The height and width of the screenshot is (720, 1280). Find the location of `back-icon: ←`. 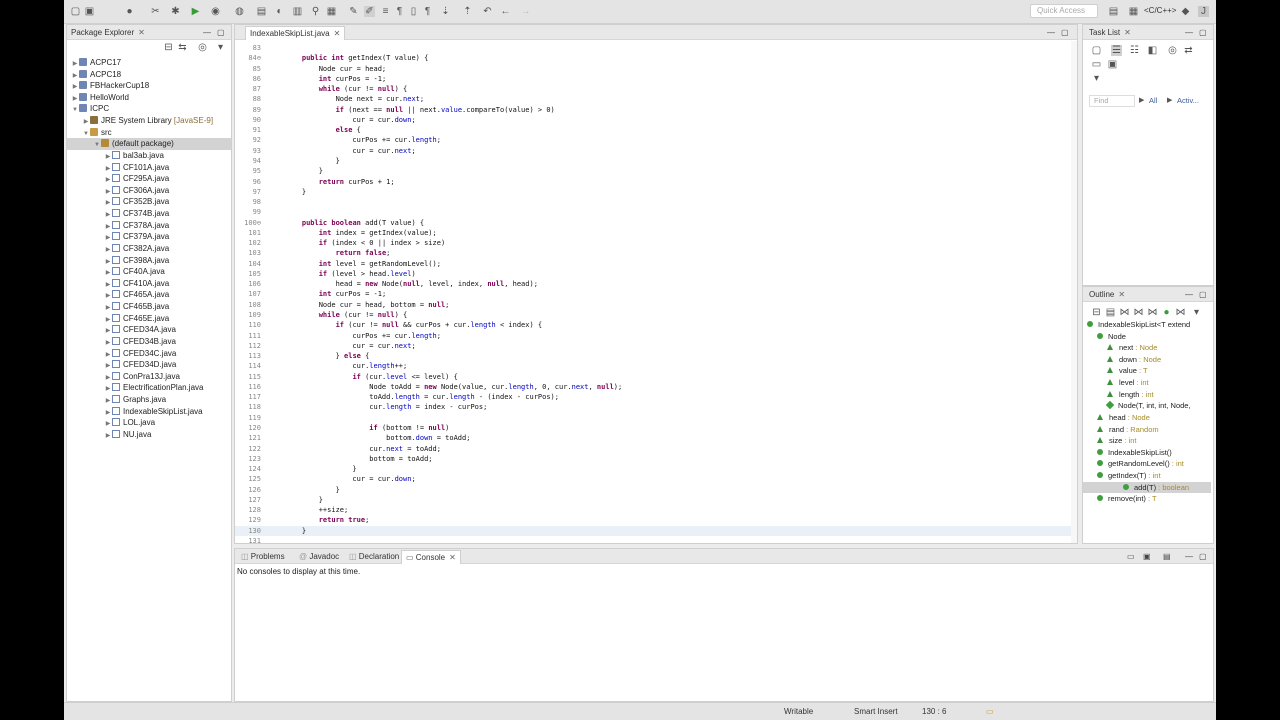

back-icon: ← is located at coordinates (505, 11).